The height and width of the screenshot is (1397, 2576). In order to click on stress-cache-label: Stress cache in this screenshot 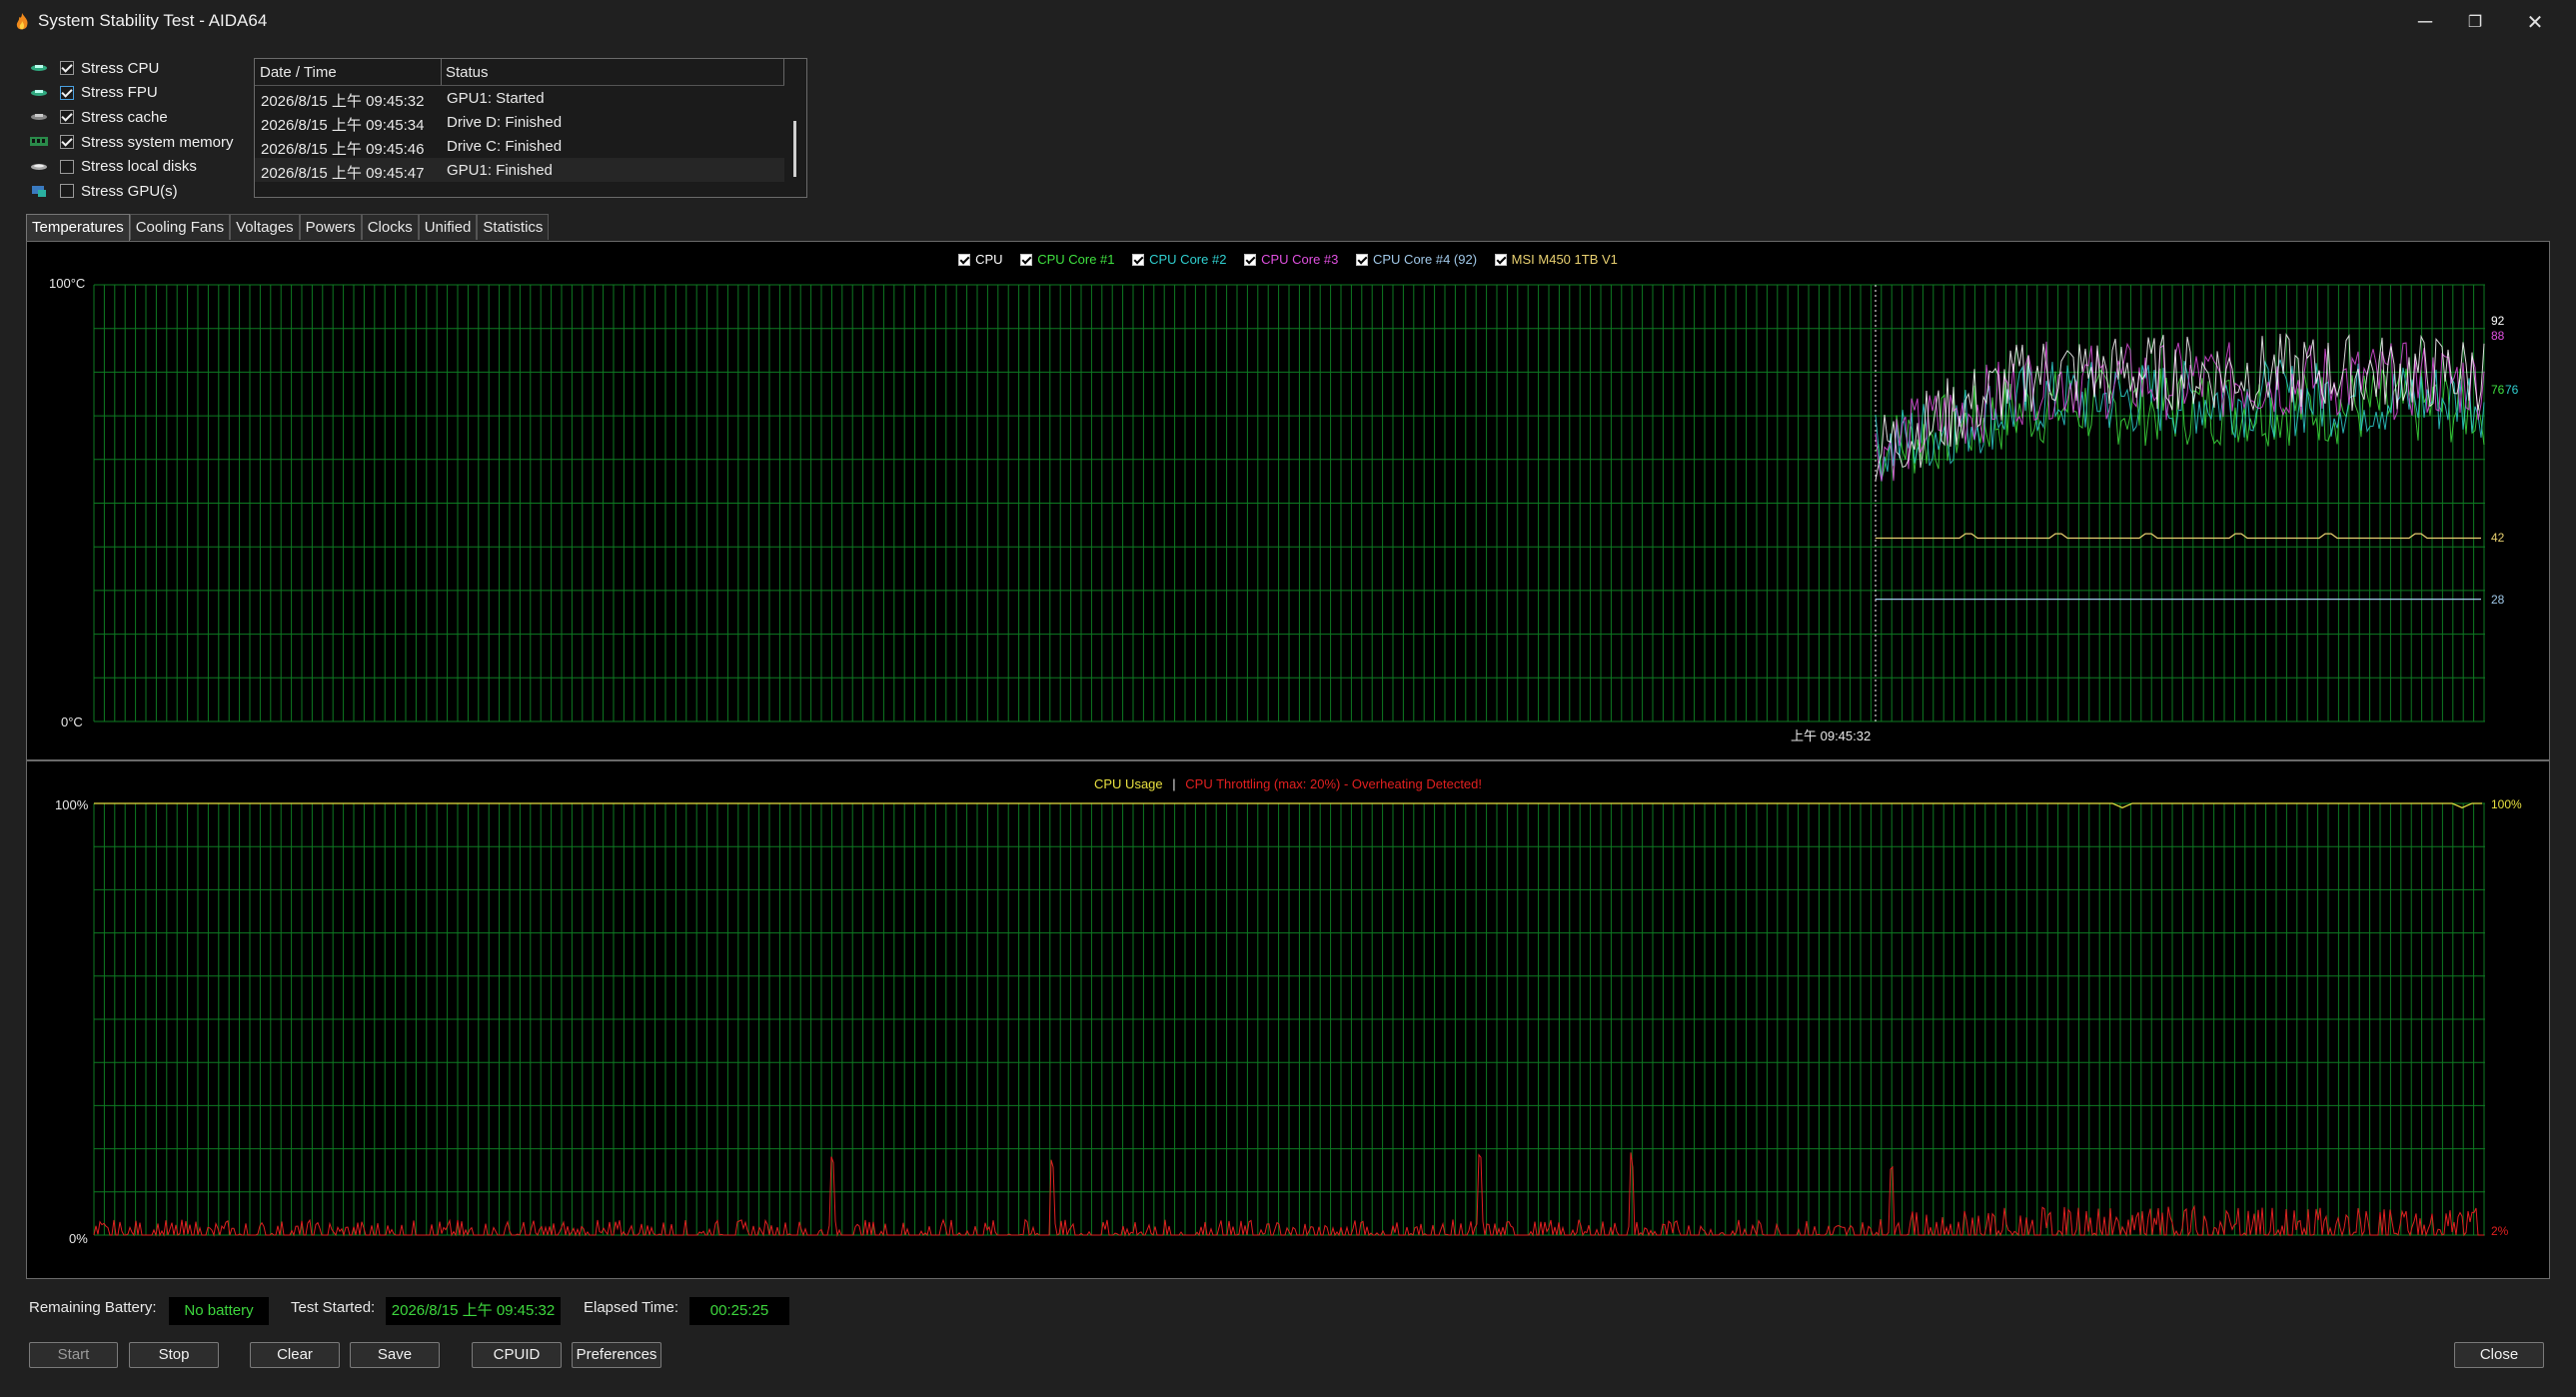, I will do `click(124, 117)`.